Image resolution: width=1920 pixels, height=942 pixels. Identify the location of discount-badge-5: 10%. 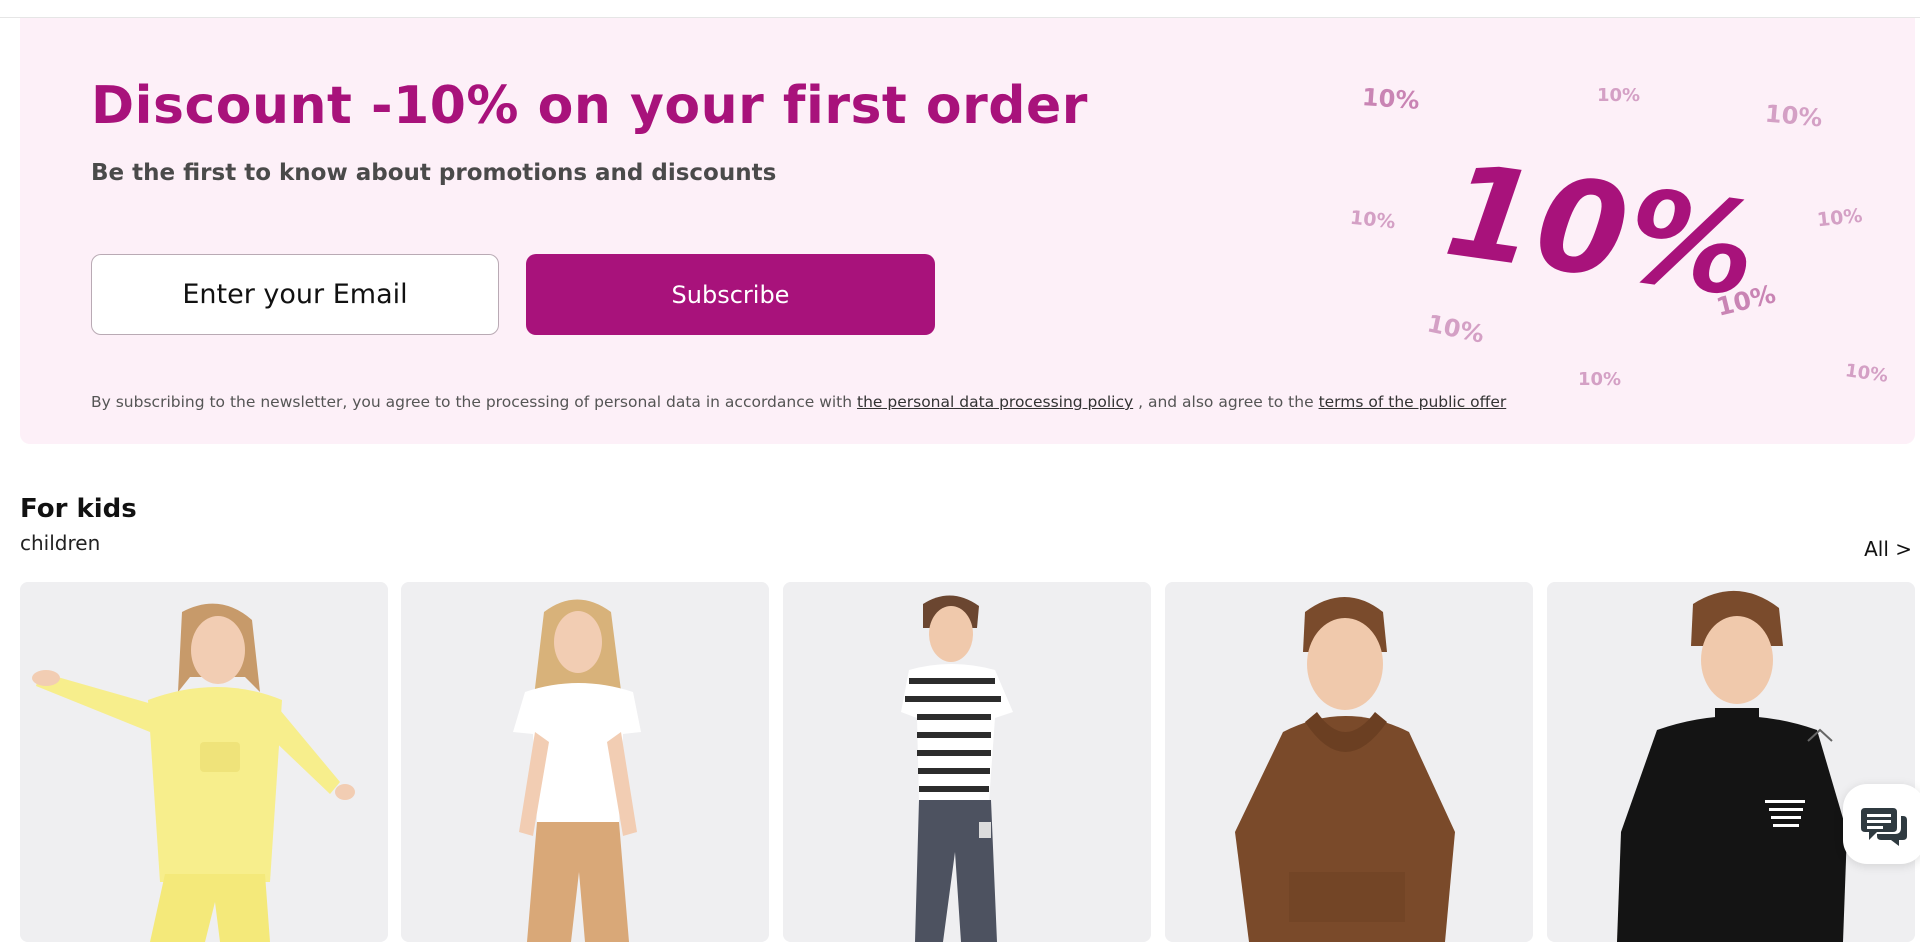
(1839, 218).